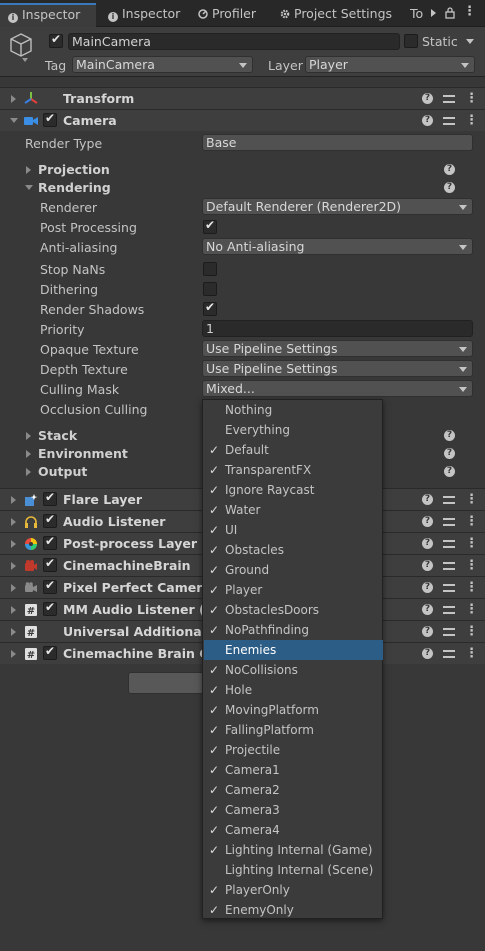 The image size is (485, 951). I want to click on culling-mask-option: ✓ Lighting Internal (Game), so click(293, 850).